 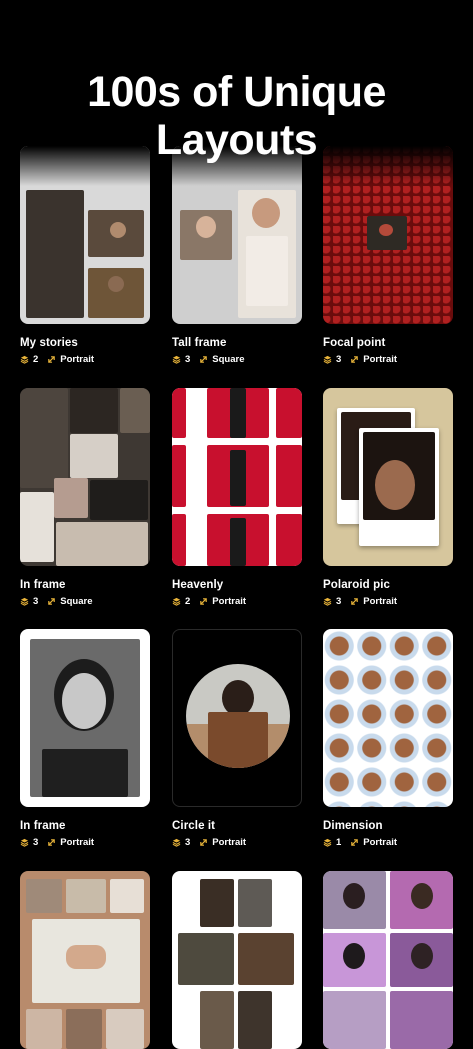 I want to click on layout-card-collage-purple, so click(x=388, y=960).